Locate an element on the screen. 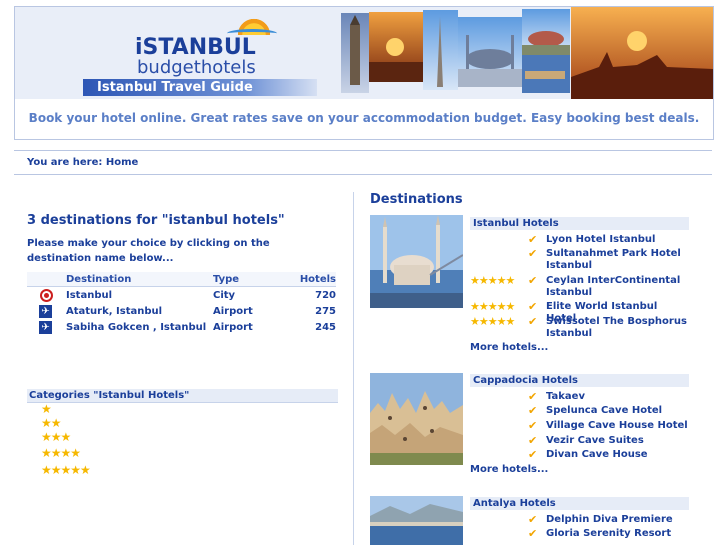 This screenshot has height=545, width=727. cappadocia-photo is located at coordinates (416, 419).